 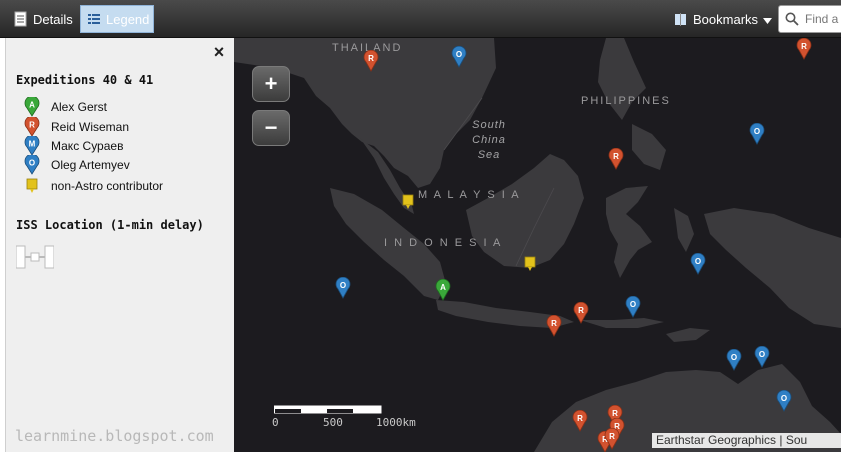 I want to click on legend-item-label: Oleg Artemyev, so click(x=90, y=165).